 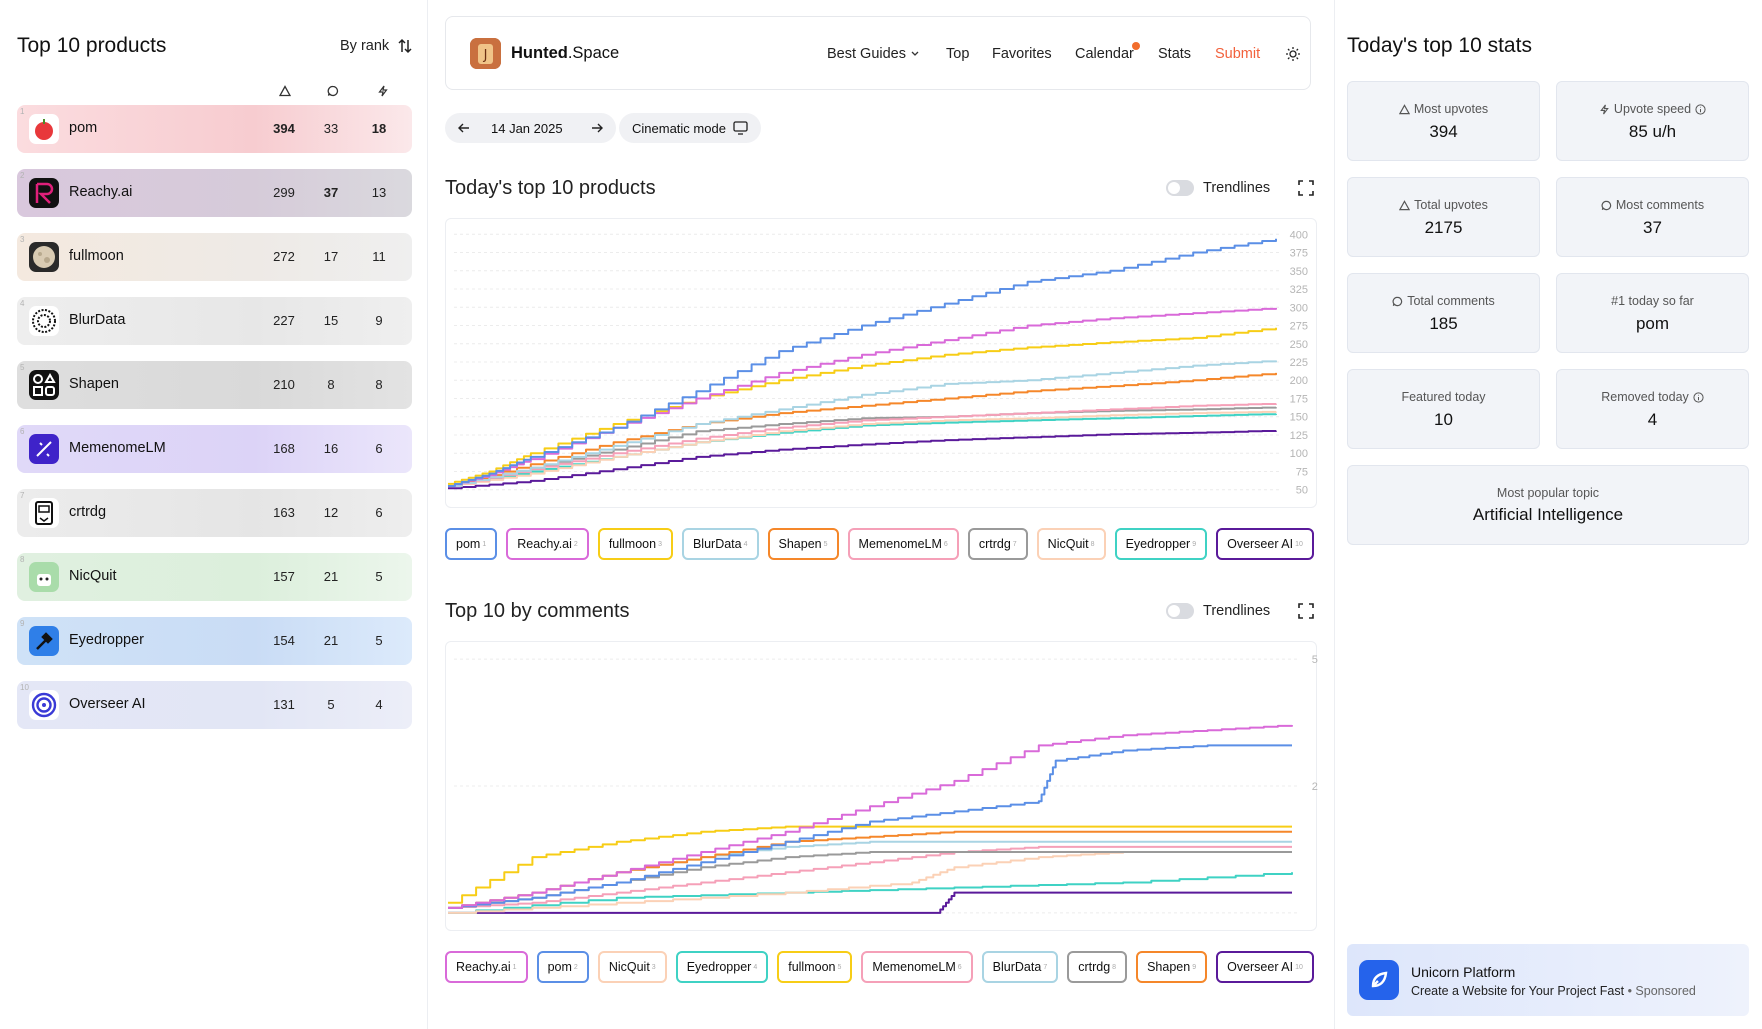 I want to click on product-row-crtrdg: 7 crtrdg 163 12 6, so click(x=214, y=513).